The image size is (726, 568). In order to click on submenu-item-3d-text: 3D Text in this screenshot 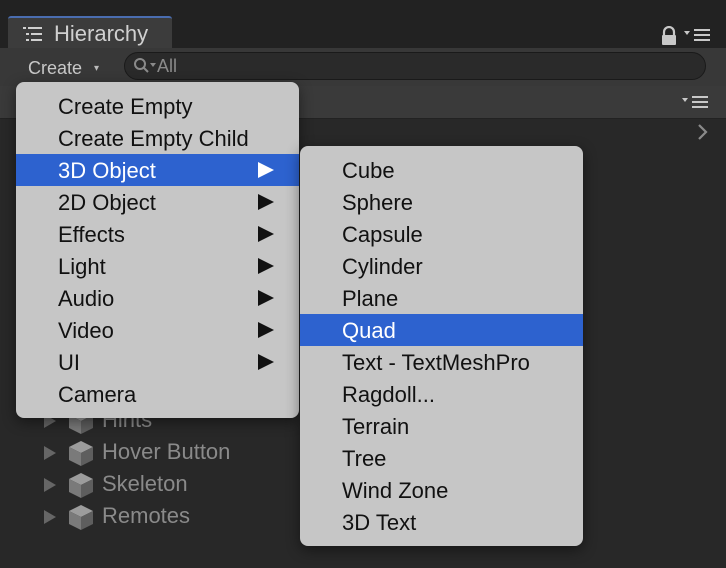, I will do `click(441, 522)`.